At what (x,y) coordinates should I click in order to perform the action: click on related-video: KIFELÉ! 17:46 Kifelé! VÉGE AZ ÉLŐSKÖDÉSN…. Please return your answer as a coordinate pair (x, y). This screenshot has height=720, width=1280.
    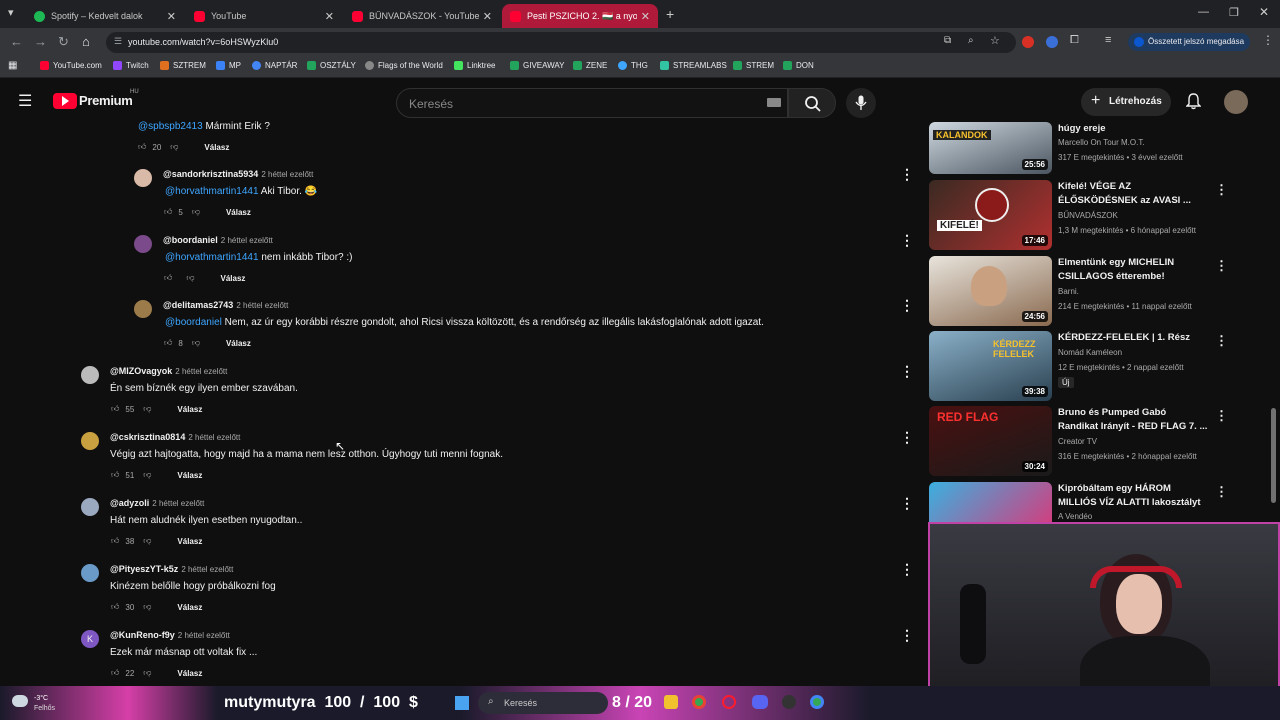
    Looking at the image, I should click on (1094, 215).